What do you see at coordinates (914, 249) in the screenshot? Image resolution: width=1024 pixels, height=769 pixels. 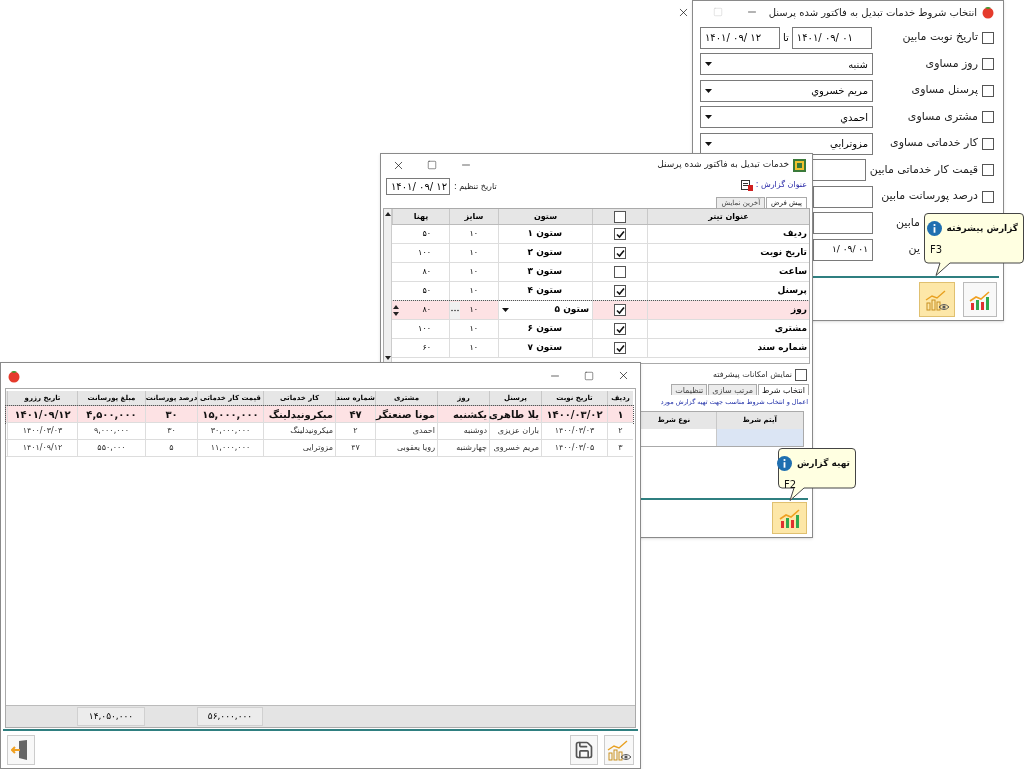 I see `condition-label: ین` at bounding box center [914, 249].